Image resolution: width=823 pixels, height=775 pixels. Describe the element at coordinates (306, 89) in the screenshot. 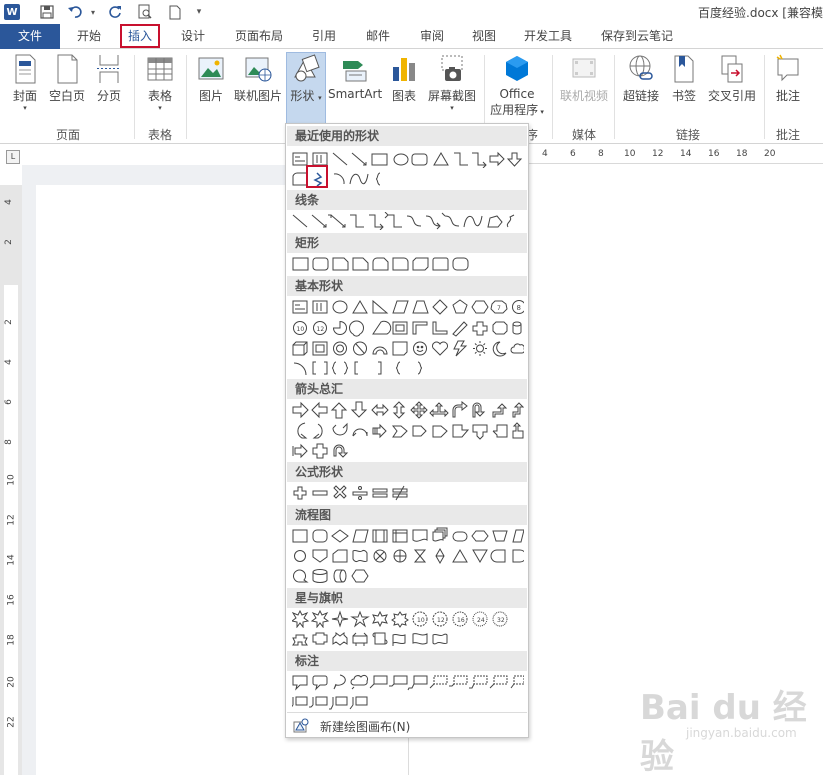

I see `shapes-button: 形状 ▾` at that location.